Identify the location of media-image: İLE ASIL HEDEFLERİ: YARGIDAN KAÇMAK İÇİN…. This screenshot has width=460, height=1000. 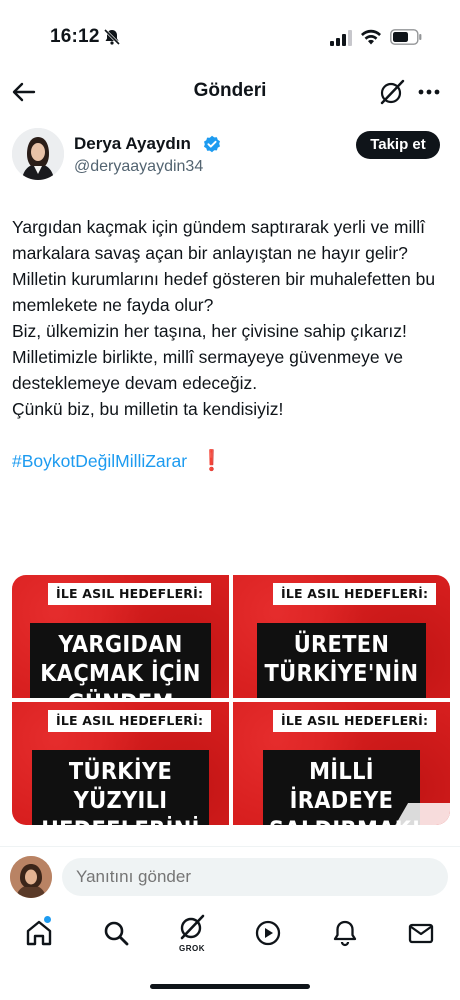
(120, 636).